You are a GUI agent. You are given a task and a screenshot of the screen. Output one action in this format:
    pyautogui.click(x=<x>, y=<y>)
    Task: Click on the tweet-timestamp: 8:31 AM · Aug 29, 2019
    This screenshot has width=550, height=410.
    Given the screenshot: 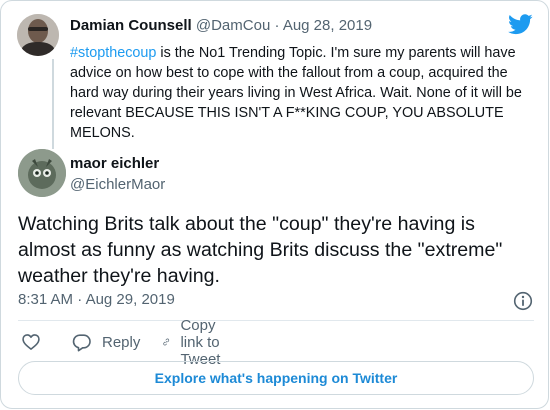 What is the action you would take?
    pyautogui.click(x=96, y=299)
    